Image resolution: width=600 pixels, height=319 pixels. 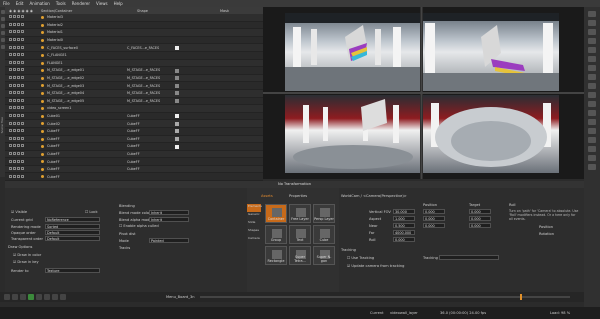 What do you see at coordinates (267, 196) in the screenshot?
I see `tab-assets: Assets` at bounding box center [267, 196].